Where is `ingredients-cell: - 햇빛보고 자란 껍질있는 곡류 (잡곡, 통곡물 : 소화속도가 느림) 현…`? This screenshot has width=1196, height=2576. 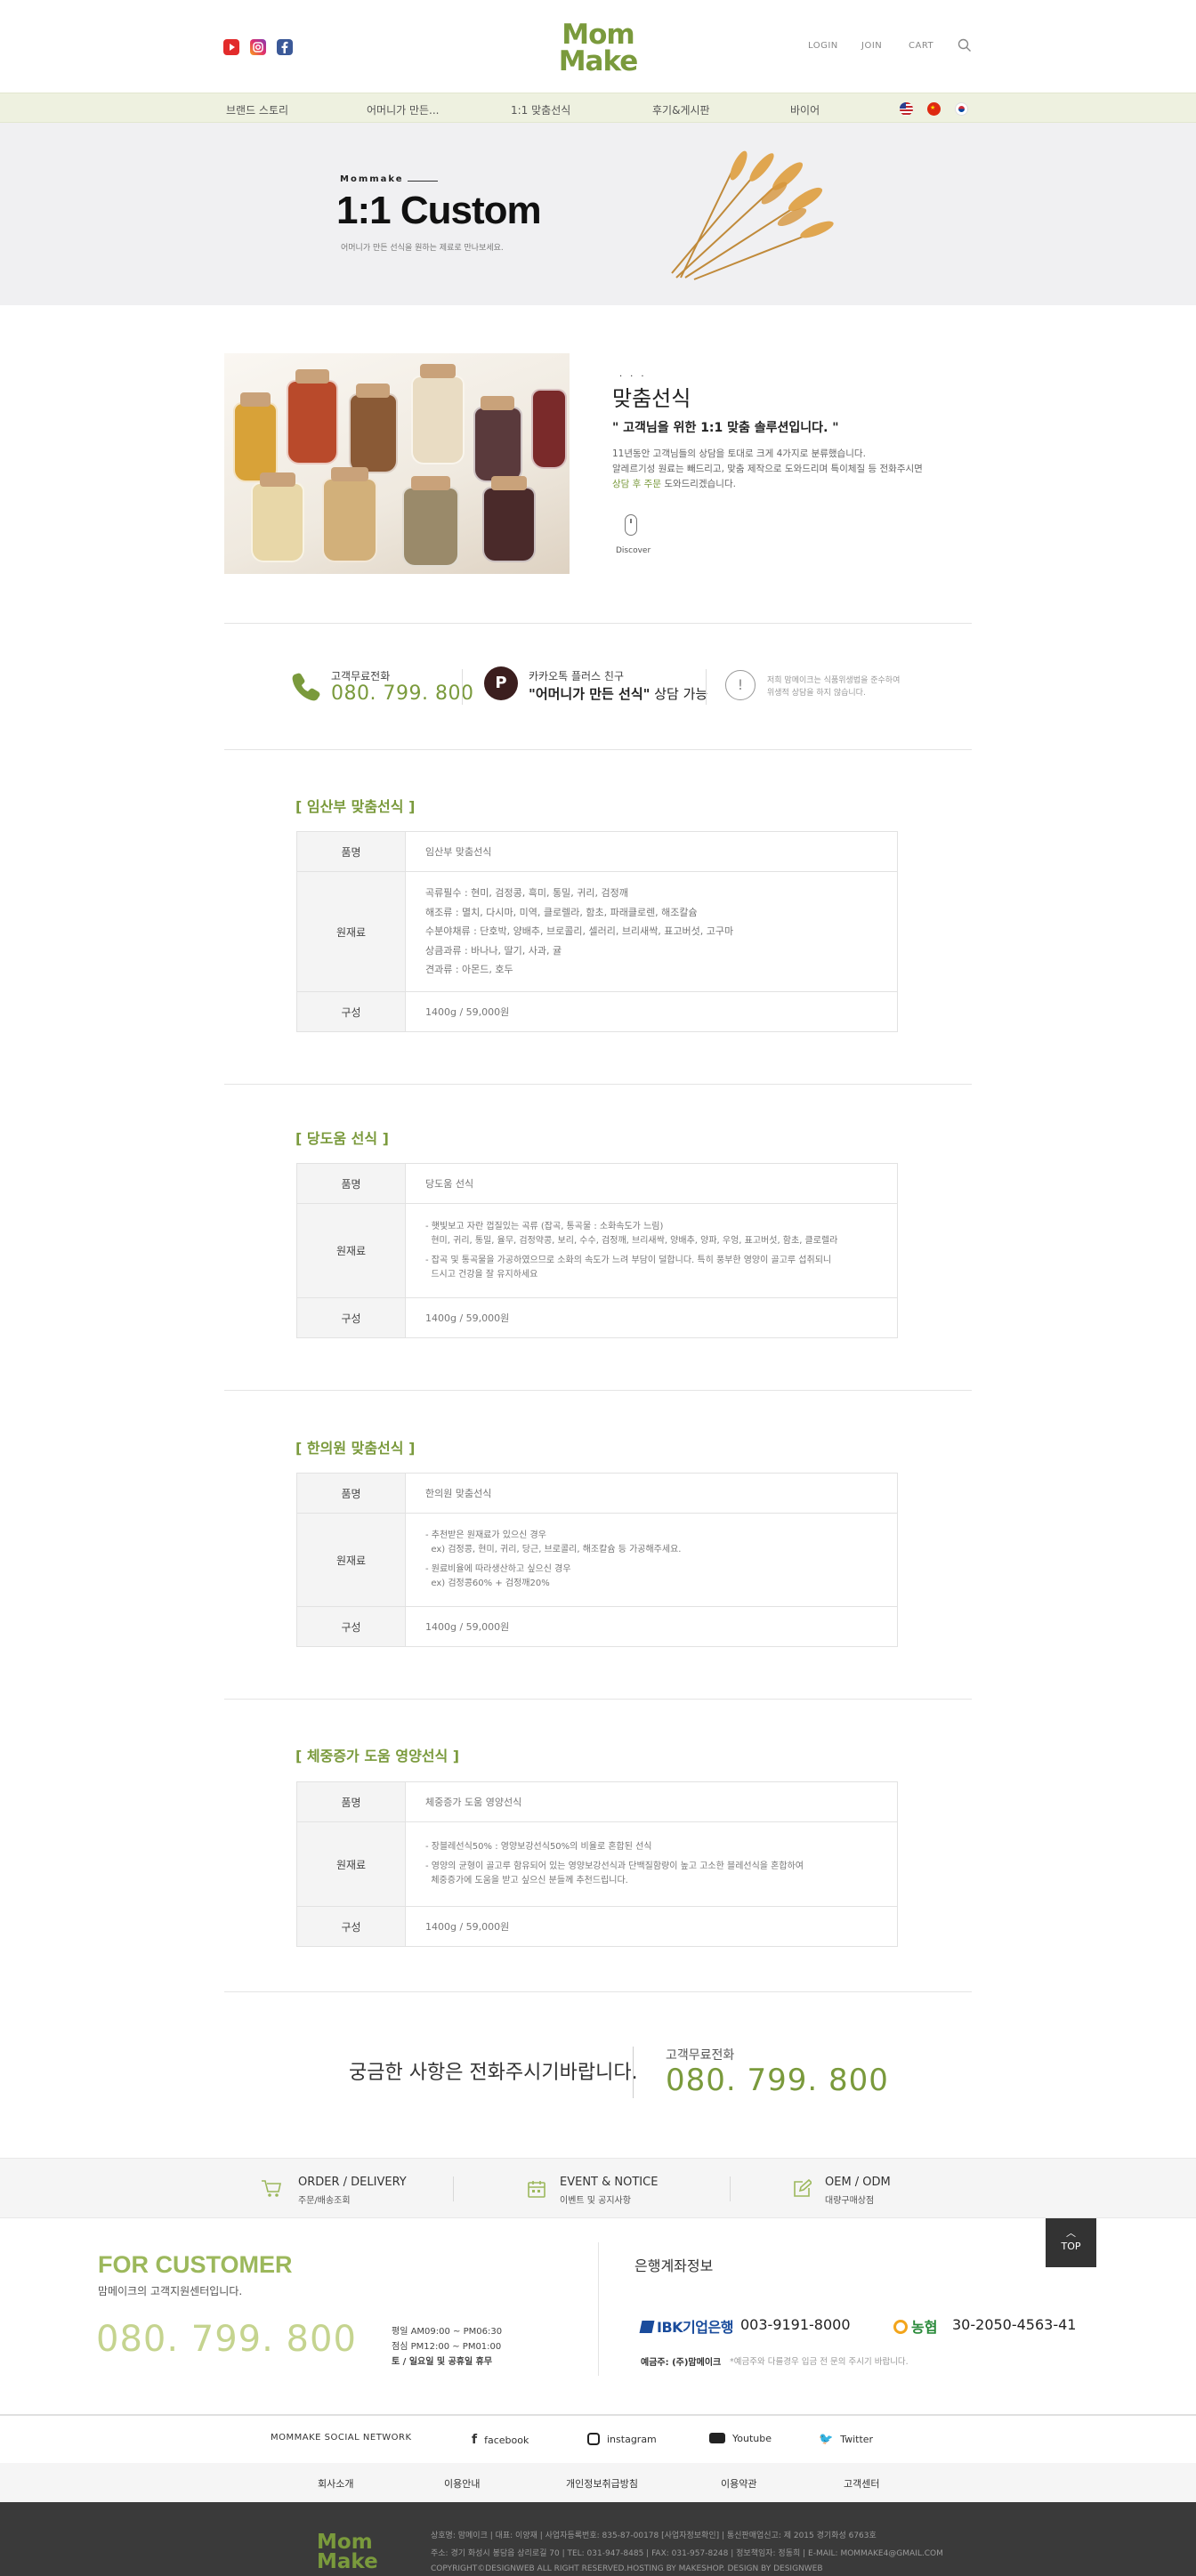 ingredients-cell: - 햇빛보고 자란 껍질있는 곡류 (잡곡, 통곡물 : 소화속도가 느림) 현… is located at coordinates (651, 1250).